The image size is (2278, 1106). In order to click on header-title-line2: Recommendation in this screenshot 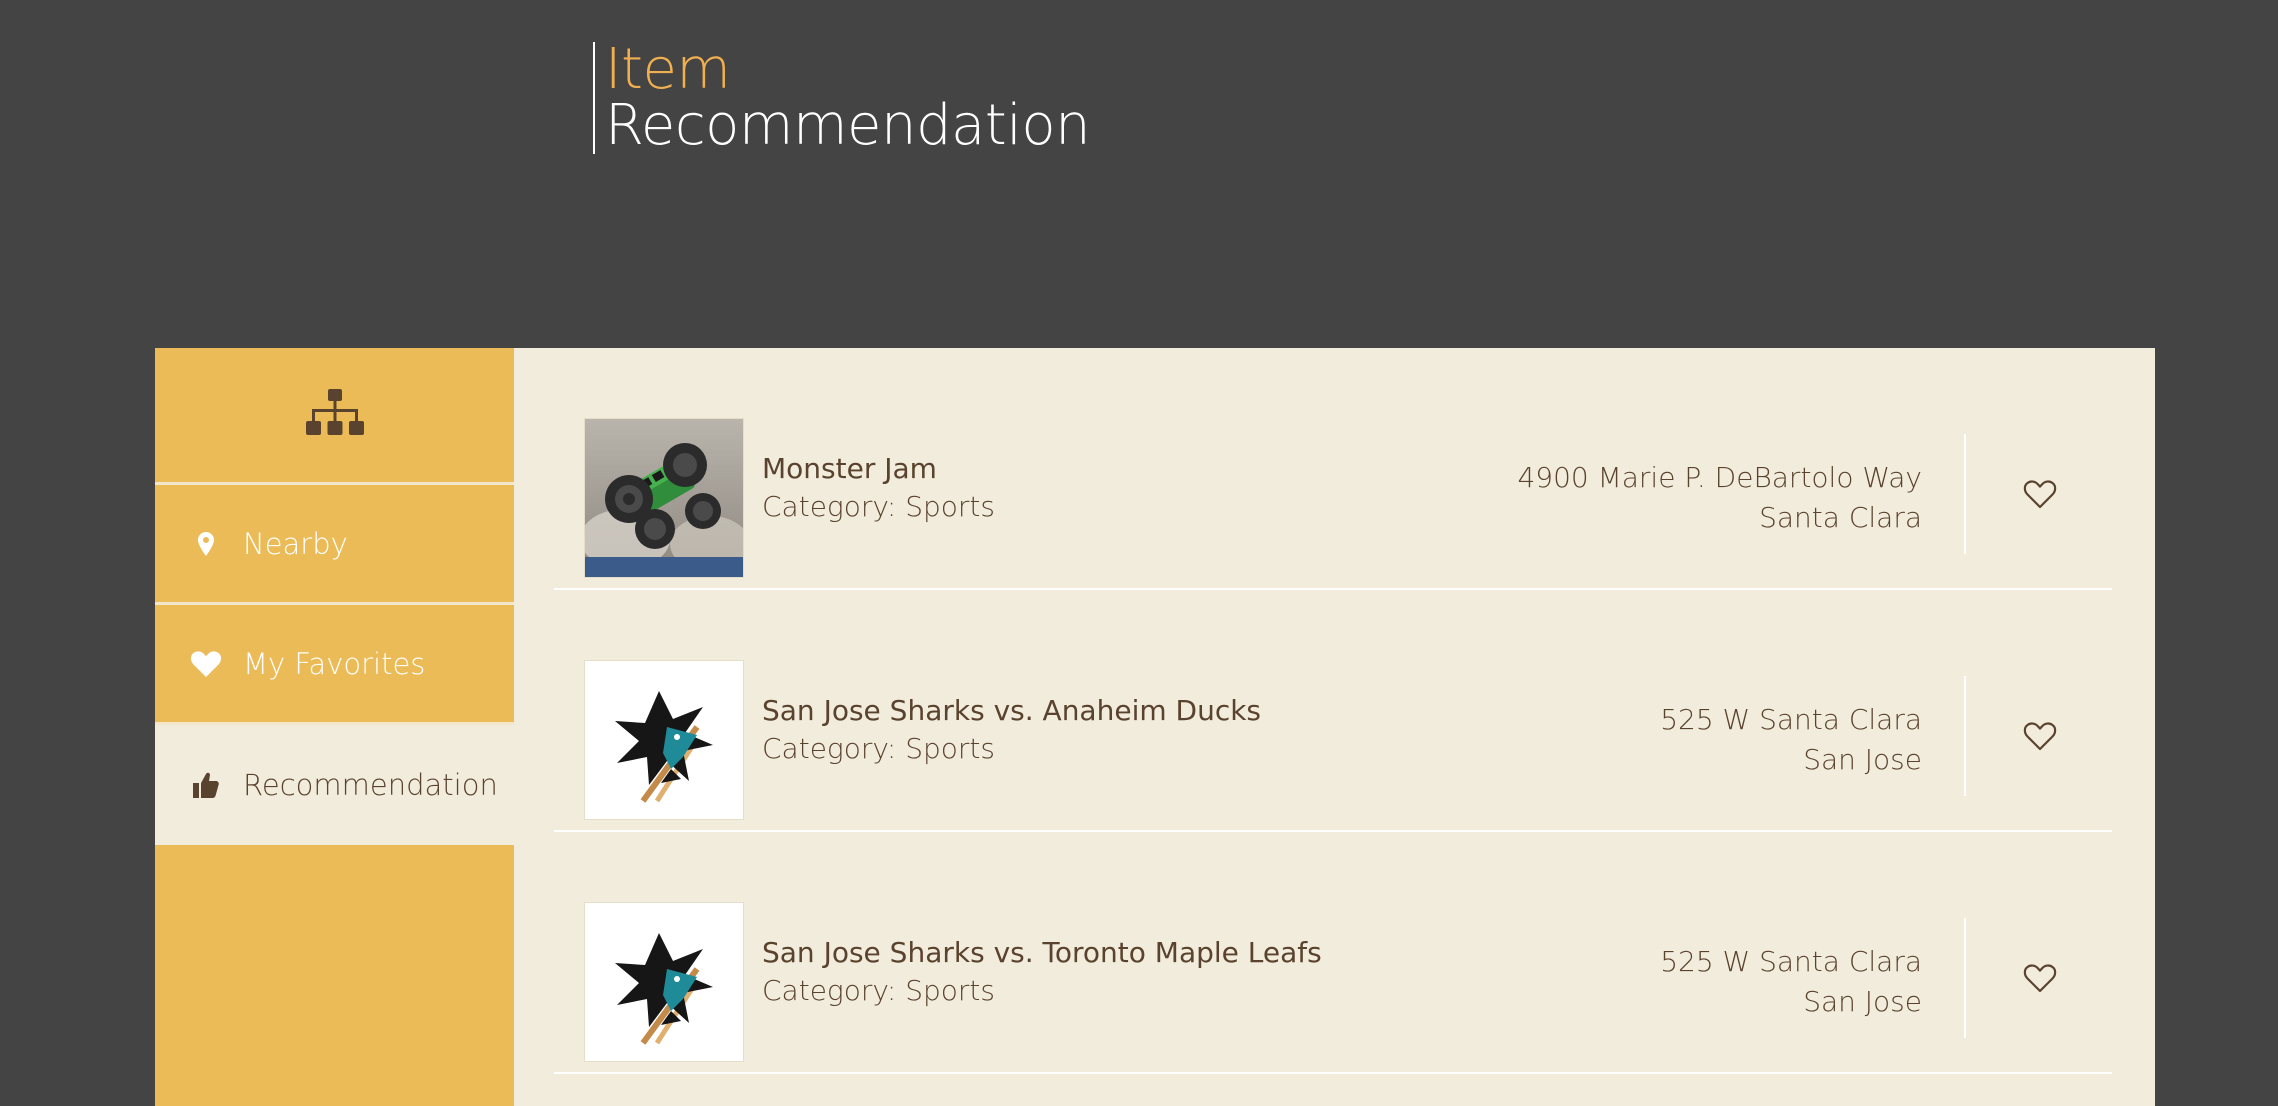, I will do `click(848, 125)`.